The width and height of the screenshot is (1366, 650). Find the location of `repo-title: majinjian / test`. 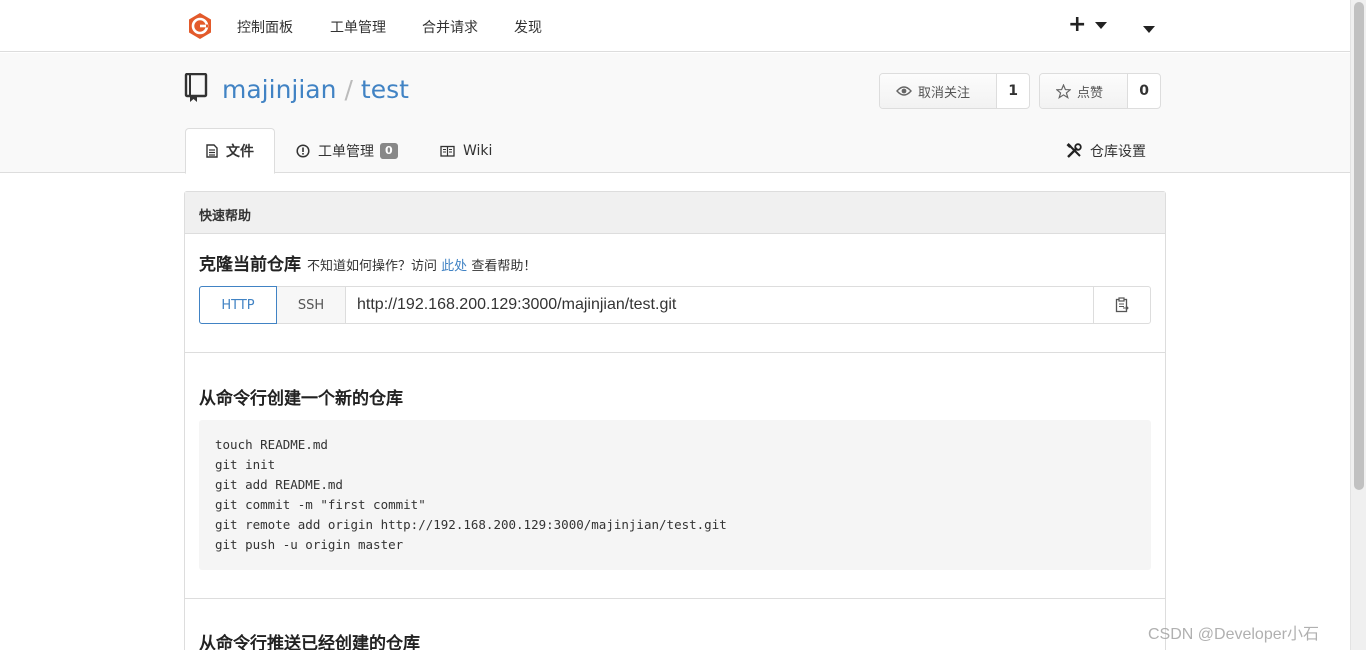

repo-title: majinjian / test is located at coordinates (315, 89).